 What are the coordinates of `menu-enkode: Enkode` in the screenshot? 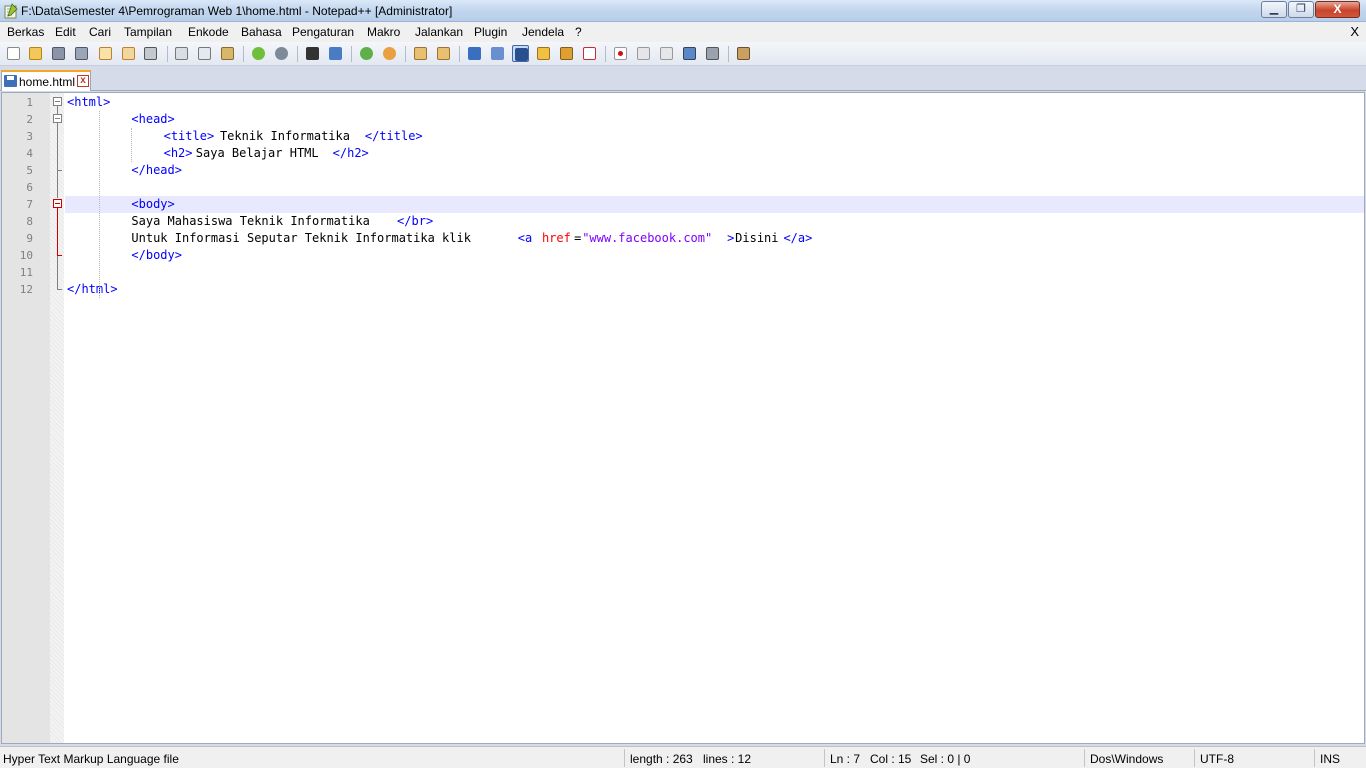 It's located at (208, 32).